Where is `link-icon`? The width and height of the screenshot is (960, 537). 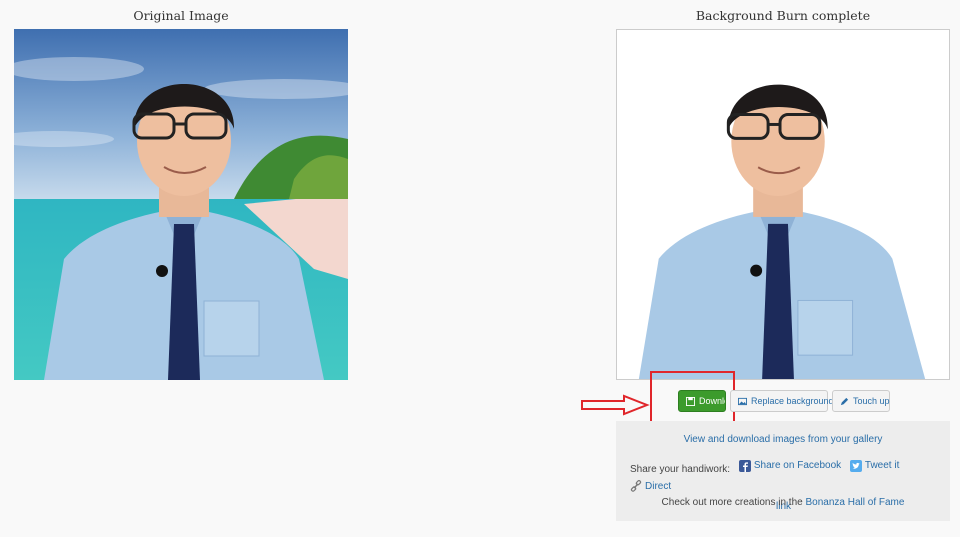 link-icon is located at coordinates (636, 486).